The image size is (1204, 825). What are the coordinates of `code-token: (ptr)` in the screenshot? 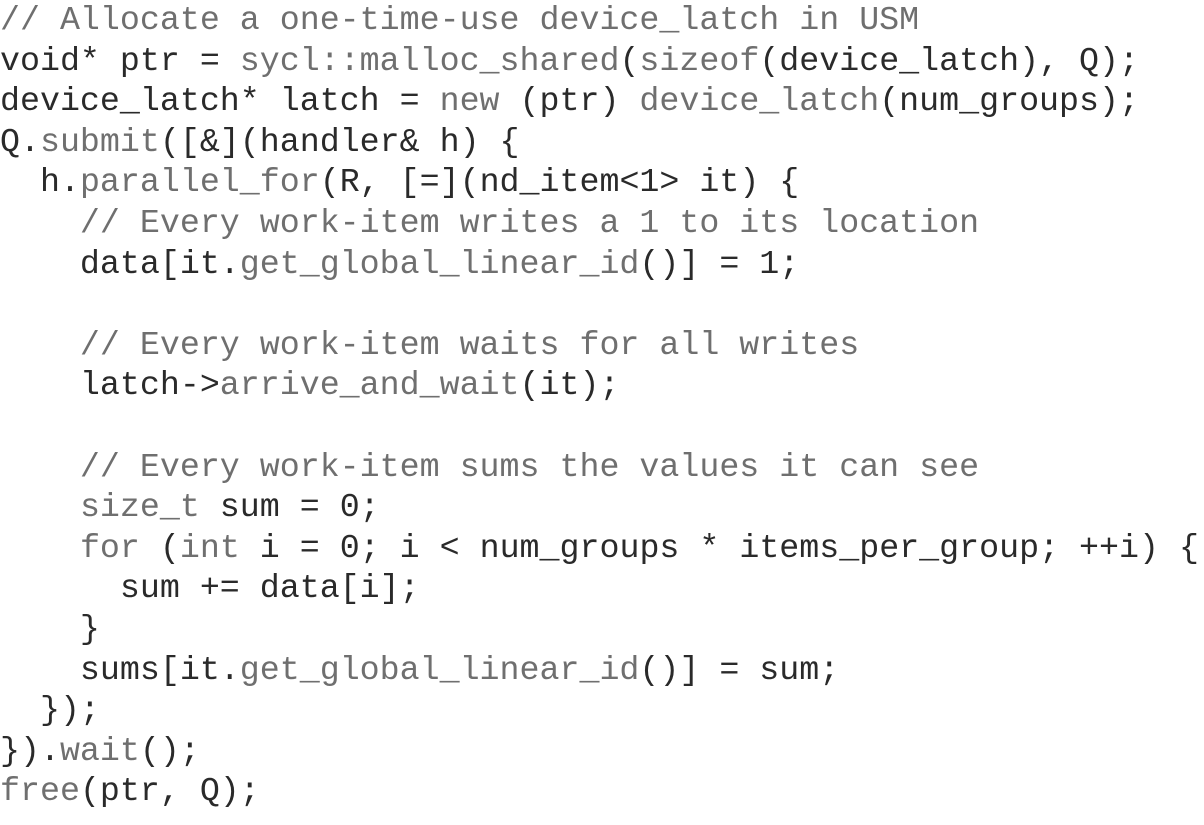 It's located at (569, 101).